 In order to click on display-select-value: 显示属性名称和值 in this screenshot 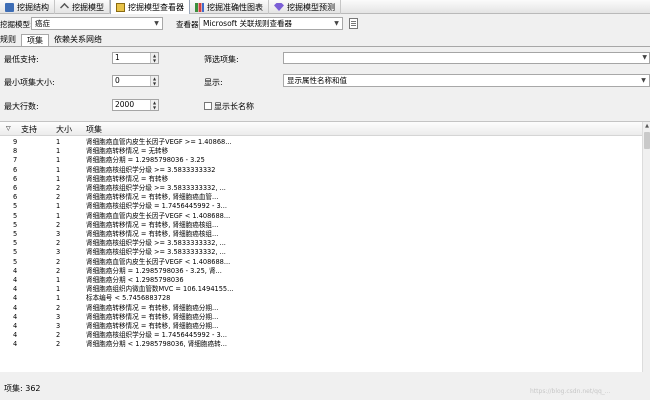, I will do `click(317, 80)`.